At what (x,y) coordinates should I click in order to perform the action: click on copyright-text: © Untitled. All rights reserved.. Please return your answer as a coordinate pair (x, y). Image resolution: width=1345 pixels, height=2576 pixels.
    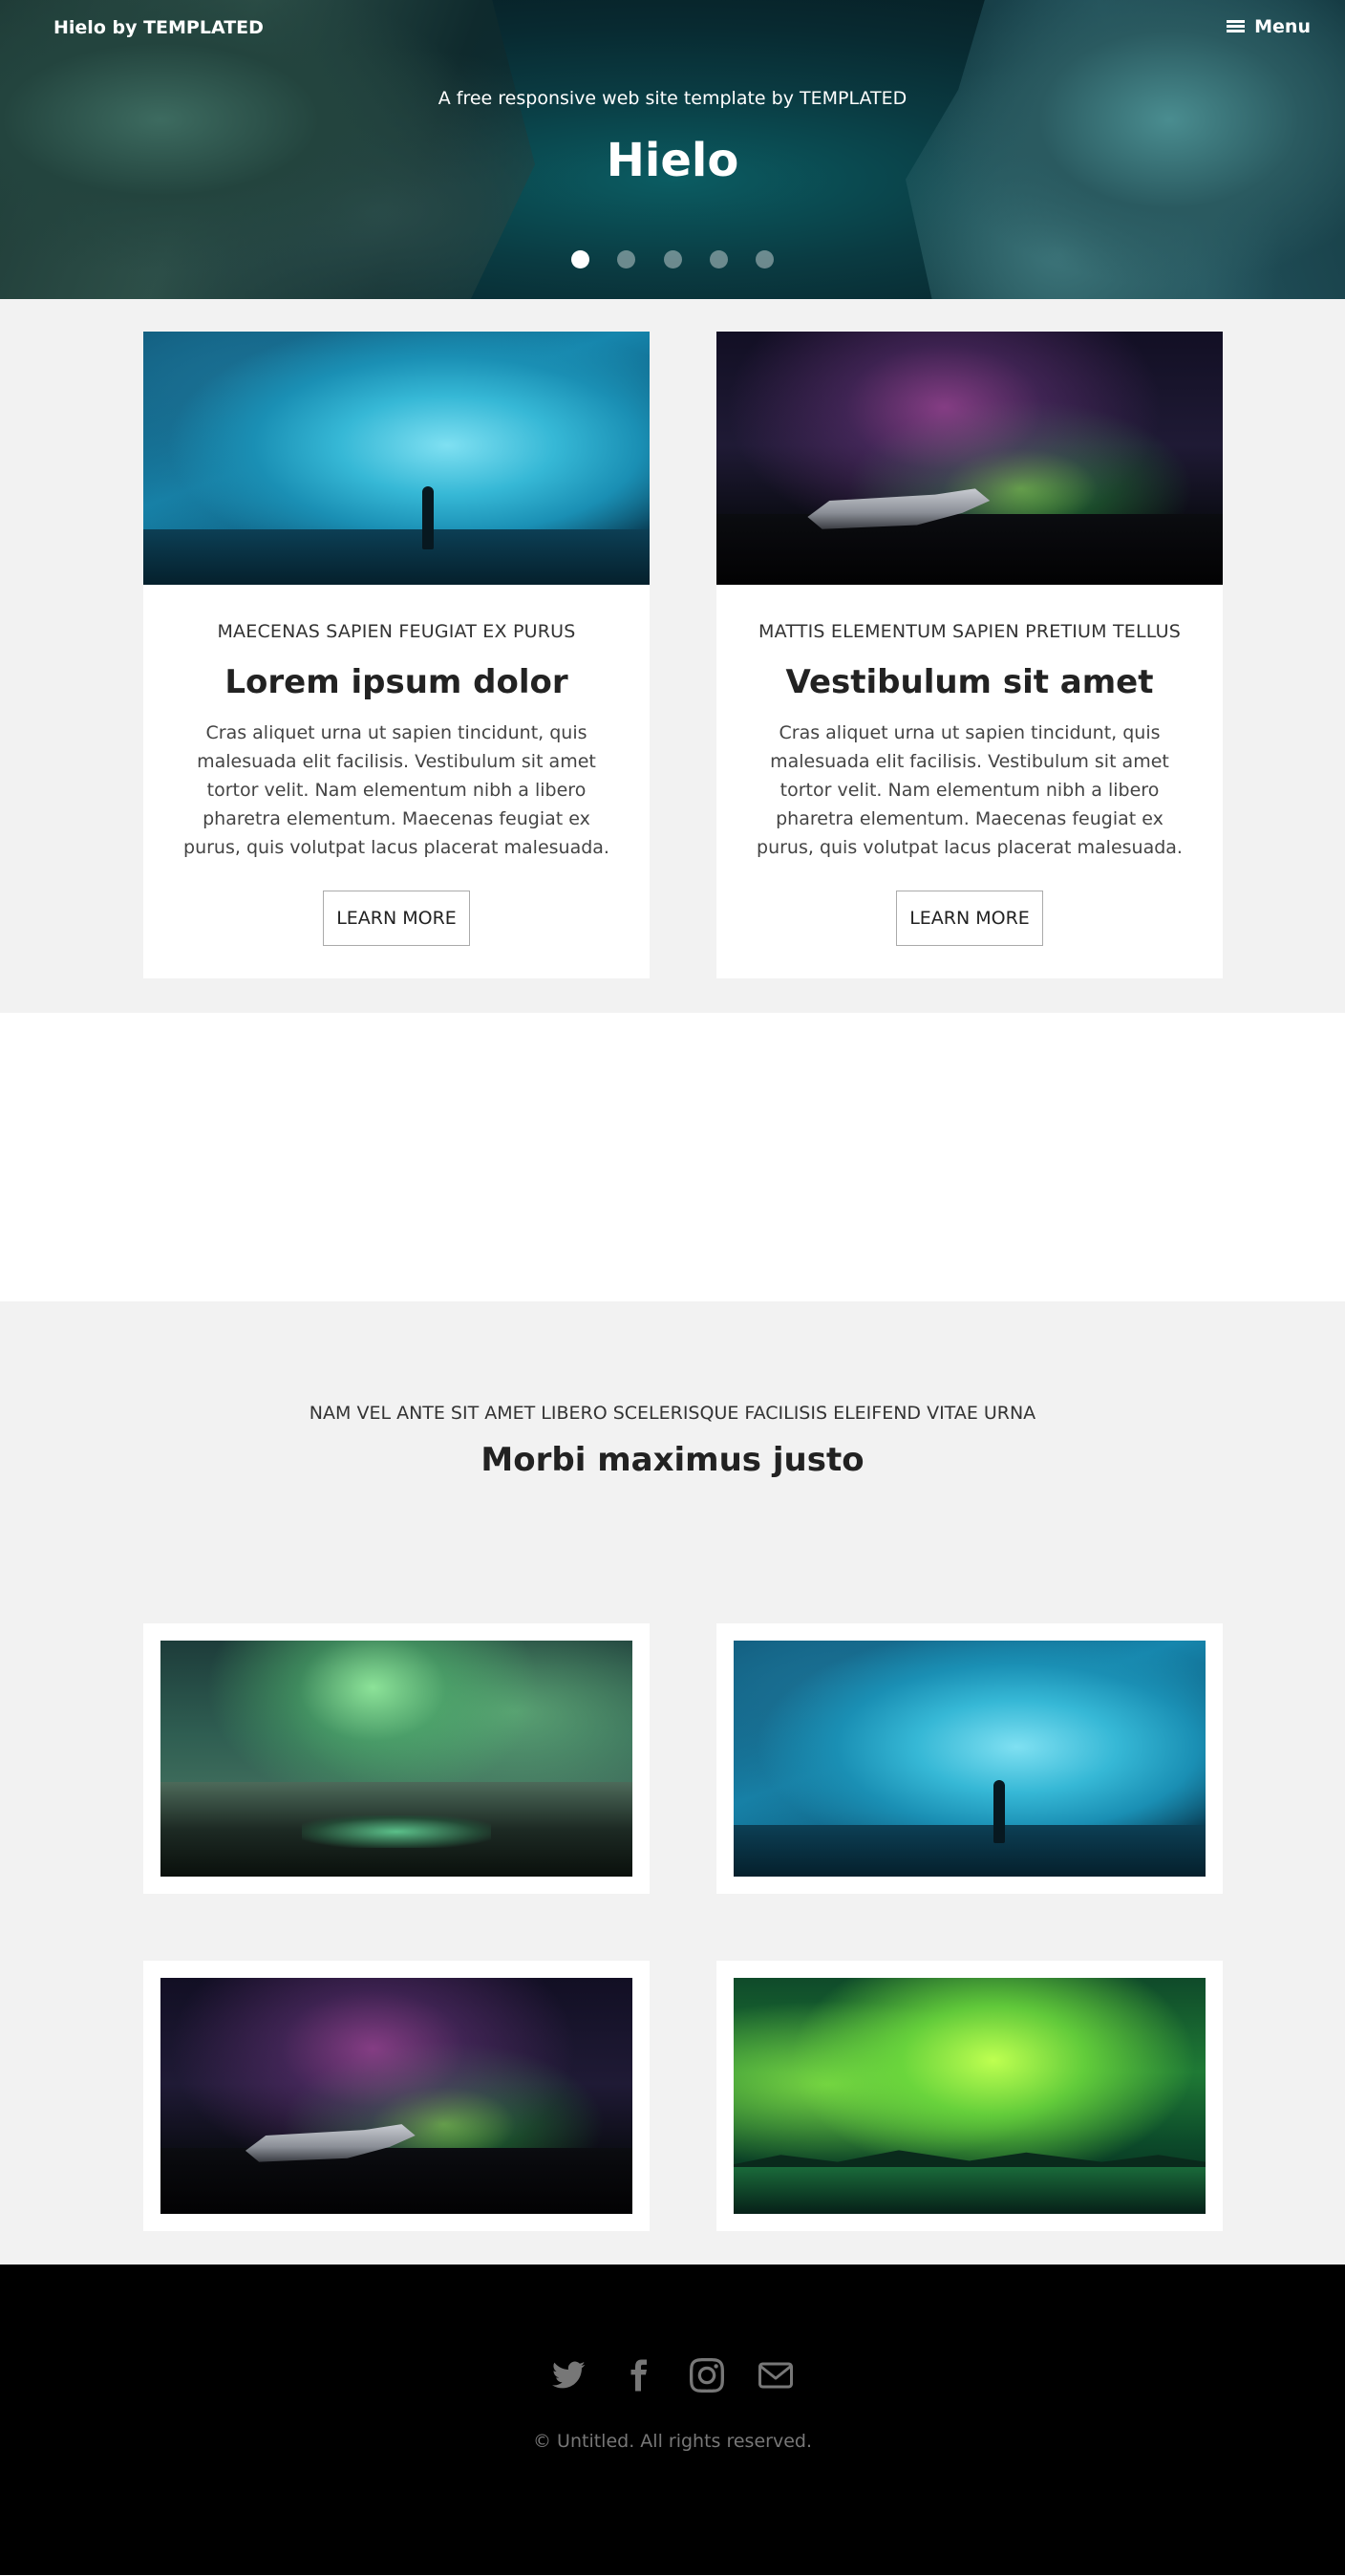
    Looking at the image, I should click on (672, 2441).